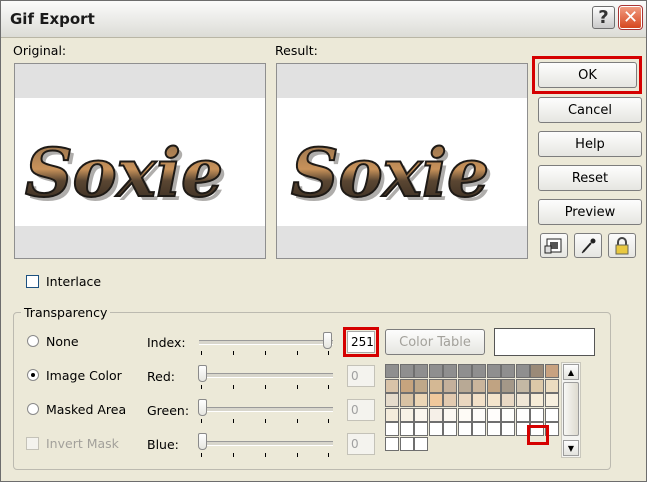  I want to click on ok-button: OK, so click(587, 75).